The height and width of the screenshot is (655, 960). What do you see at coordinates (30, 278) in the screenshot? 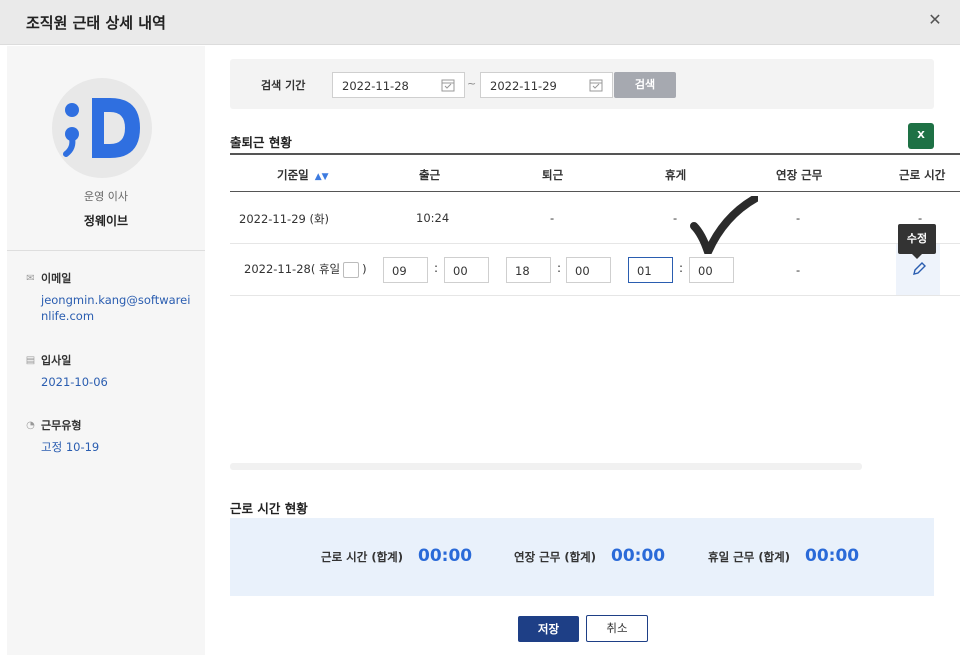
I see `mail-icon: ✉` at bounding box center [30, 278].